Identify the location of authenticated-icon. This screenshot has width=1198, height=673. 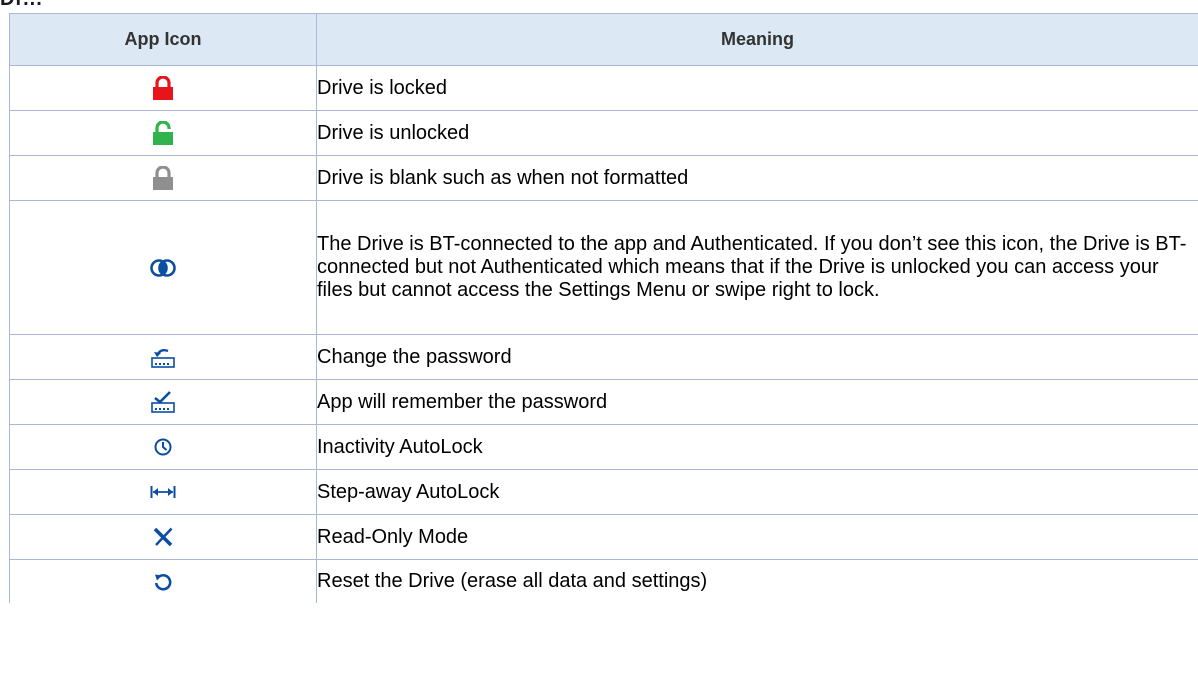
(163, 268).